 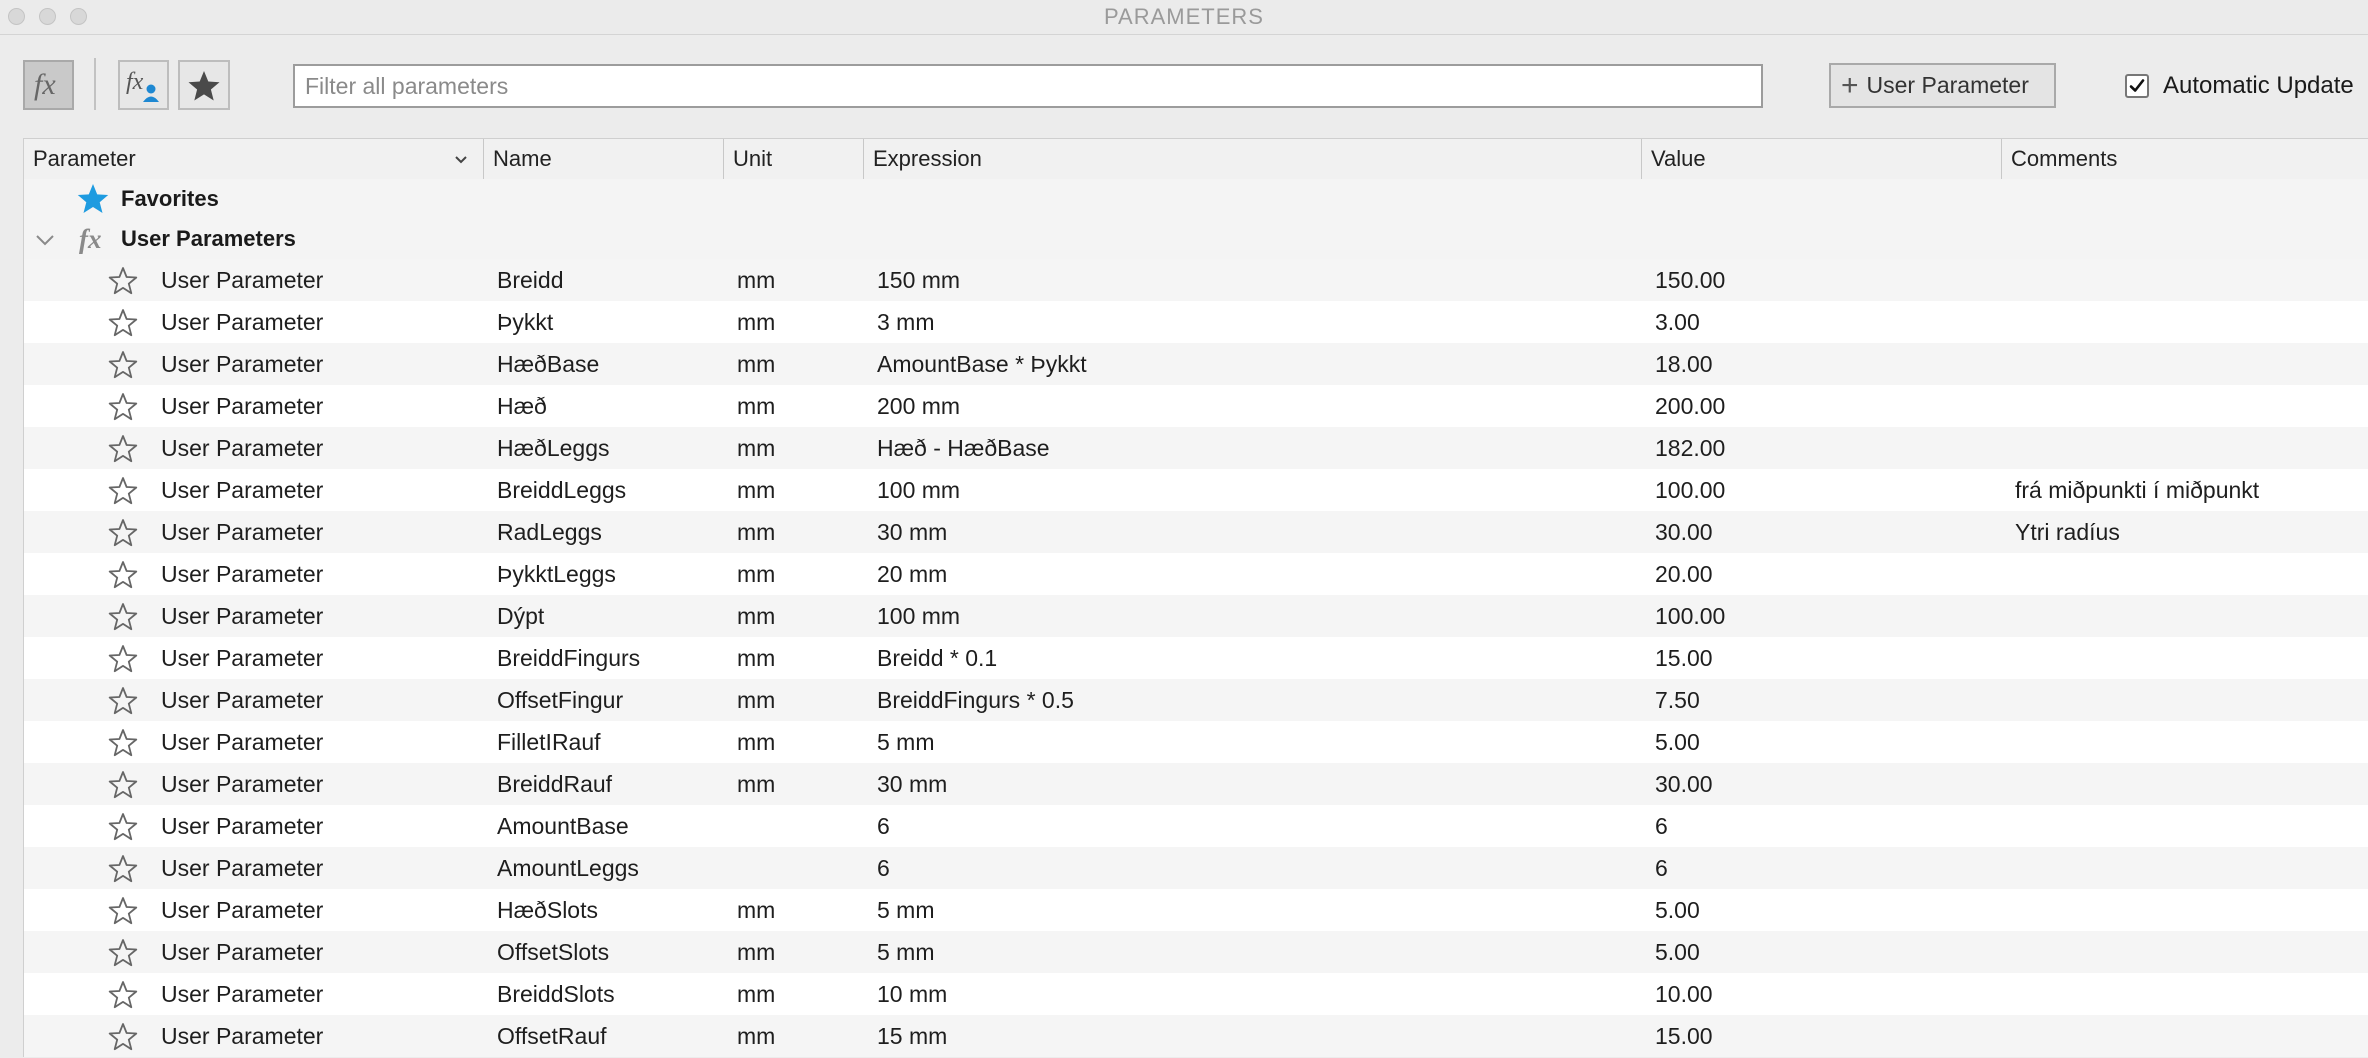 I want to click on automatic-update-checkbox, so click(x=2137, y=86).